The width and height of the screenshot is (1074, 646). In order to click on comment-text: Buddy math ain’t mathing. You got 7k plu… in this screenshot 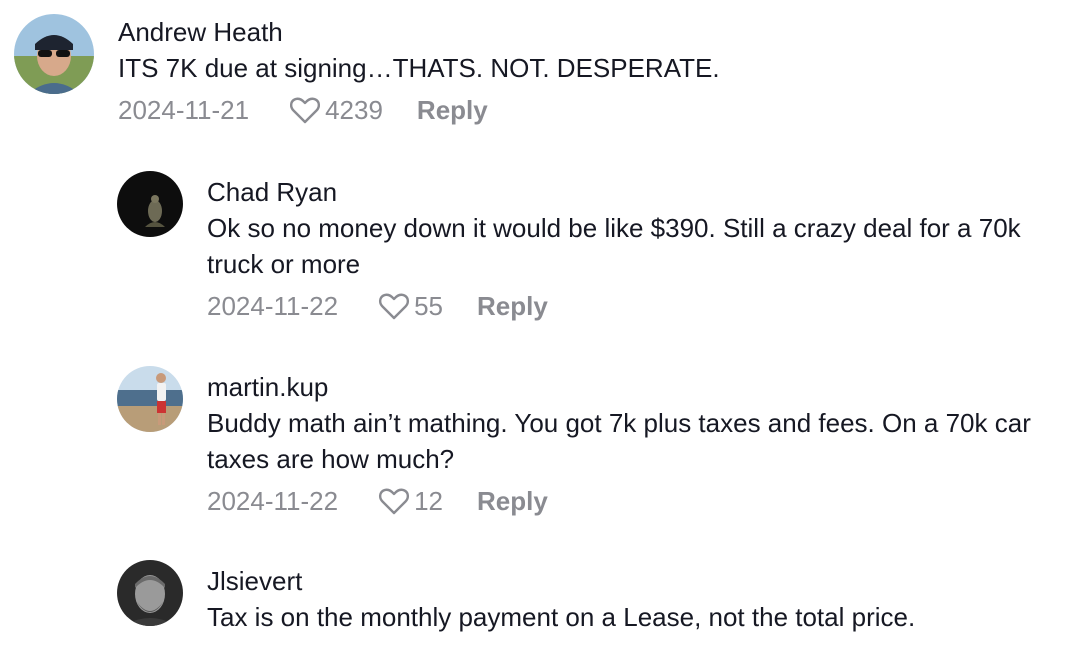, I will do `click(619, 441)`.